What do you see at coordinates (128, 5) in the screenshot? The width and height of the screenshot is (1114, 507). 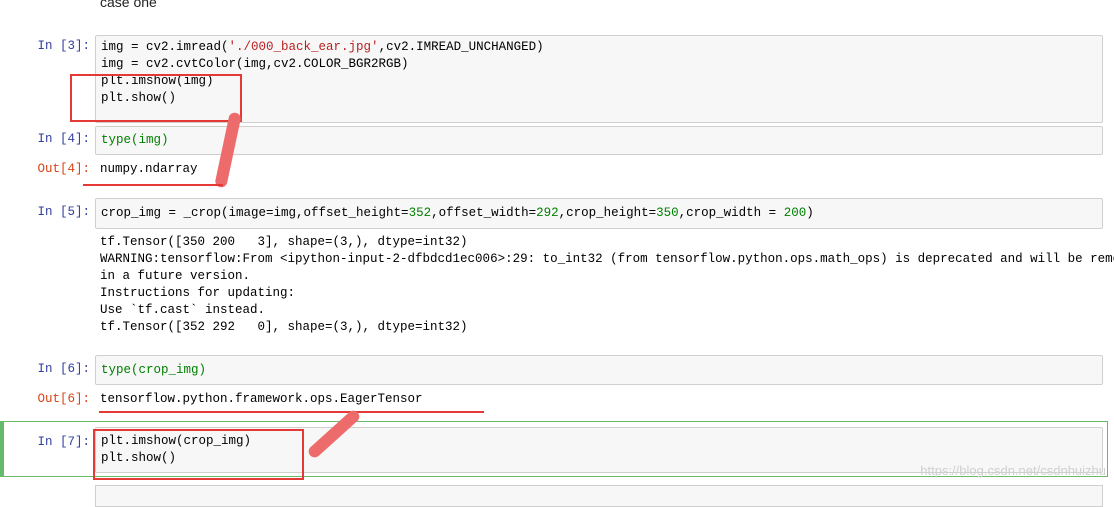 I see `markdown-heading: case one` at bounding box center [128, 5].